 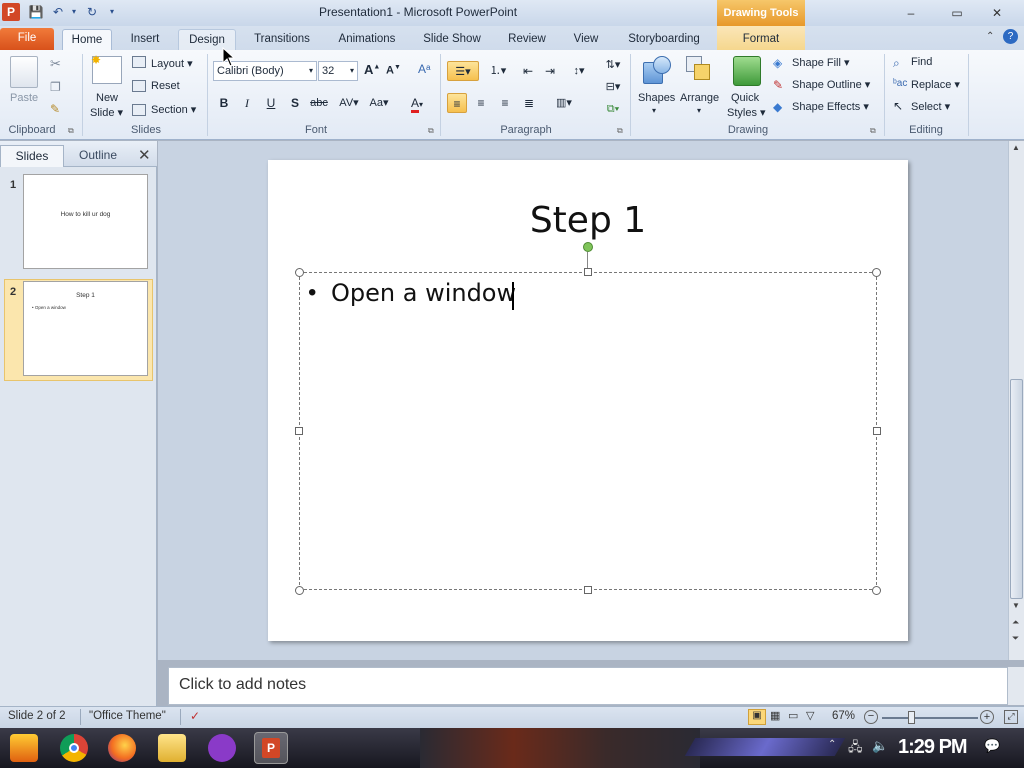 What do you see at coordinates (372, 69) in the screenshot?
I see `grow-font-icon: A▲` at bounding box center [372, 69].